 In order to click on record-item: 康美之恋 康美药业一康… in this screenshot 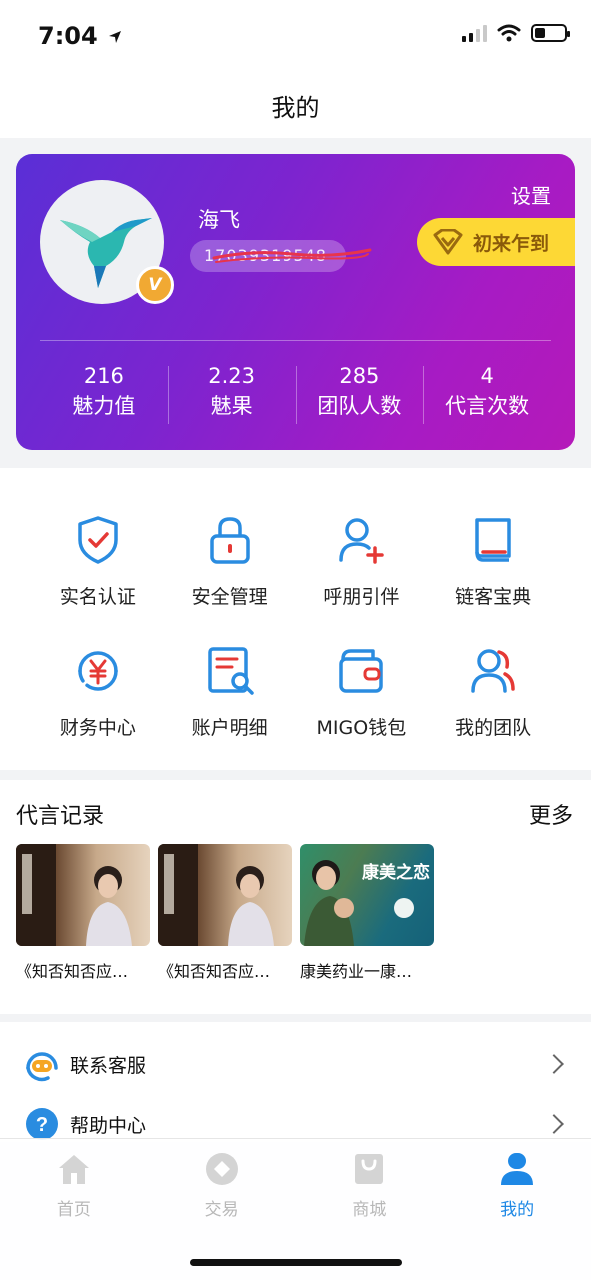, I will do `click(367, 913)`.